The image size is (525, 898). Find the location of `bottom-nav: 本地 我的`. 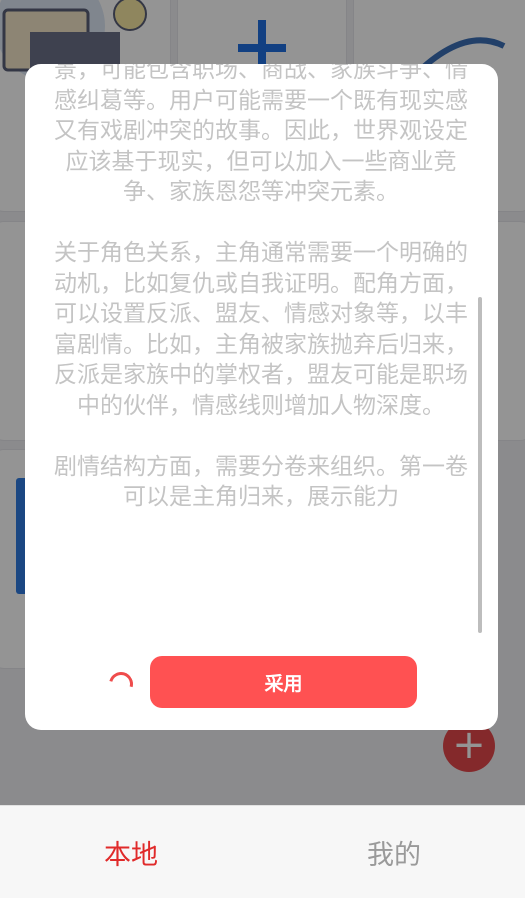

bottom-nav: 本地 我的 is located at coordinates (262, 851).